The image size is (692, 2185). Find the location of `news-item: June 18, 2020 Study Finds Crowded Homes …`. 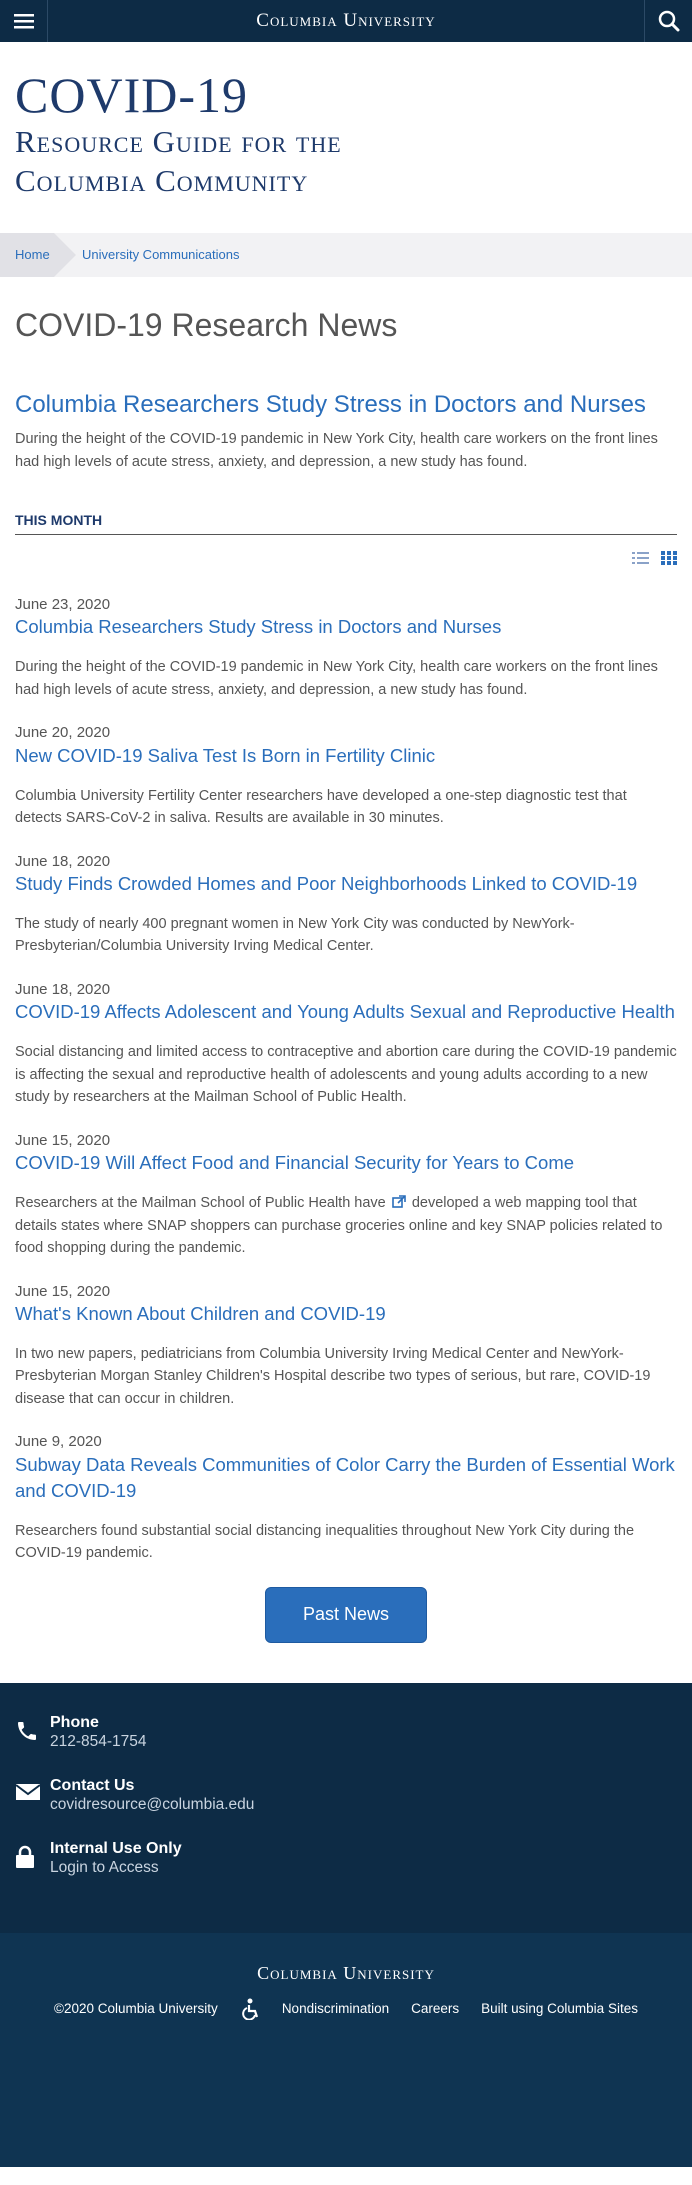

news-item: June 18, 2020 Study Finds Crowded Homes … is located at coordinates (346, 905).